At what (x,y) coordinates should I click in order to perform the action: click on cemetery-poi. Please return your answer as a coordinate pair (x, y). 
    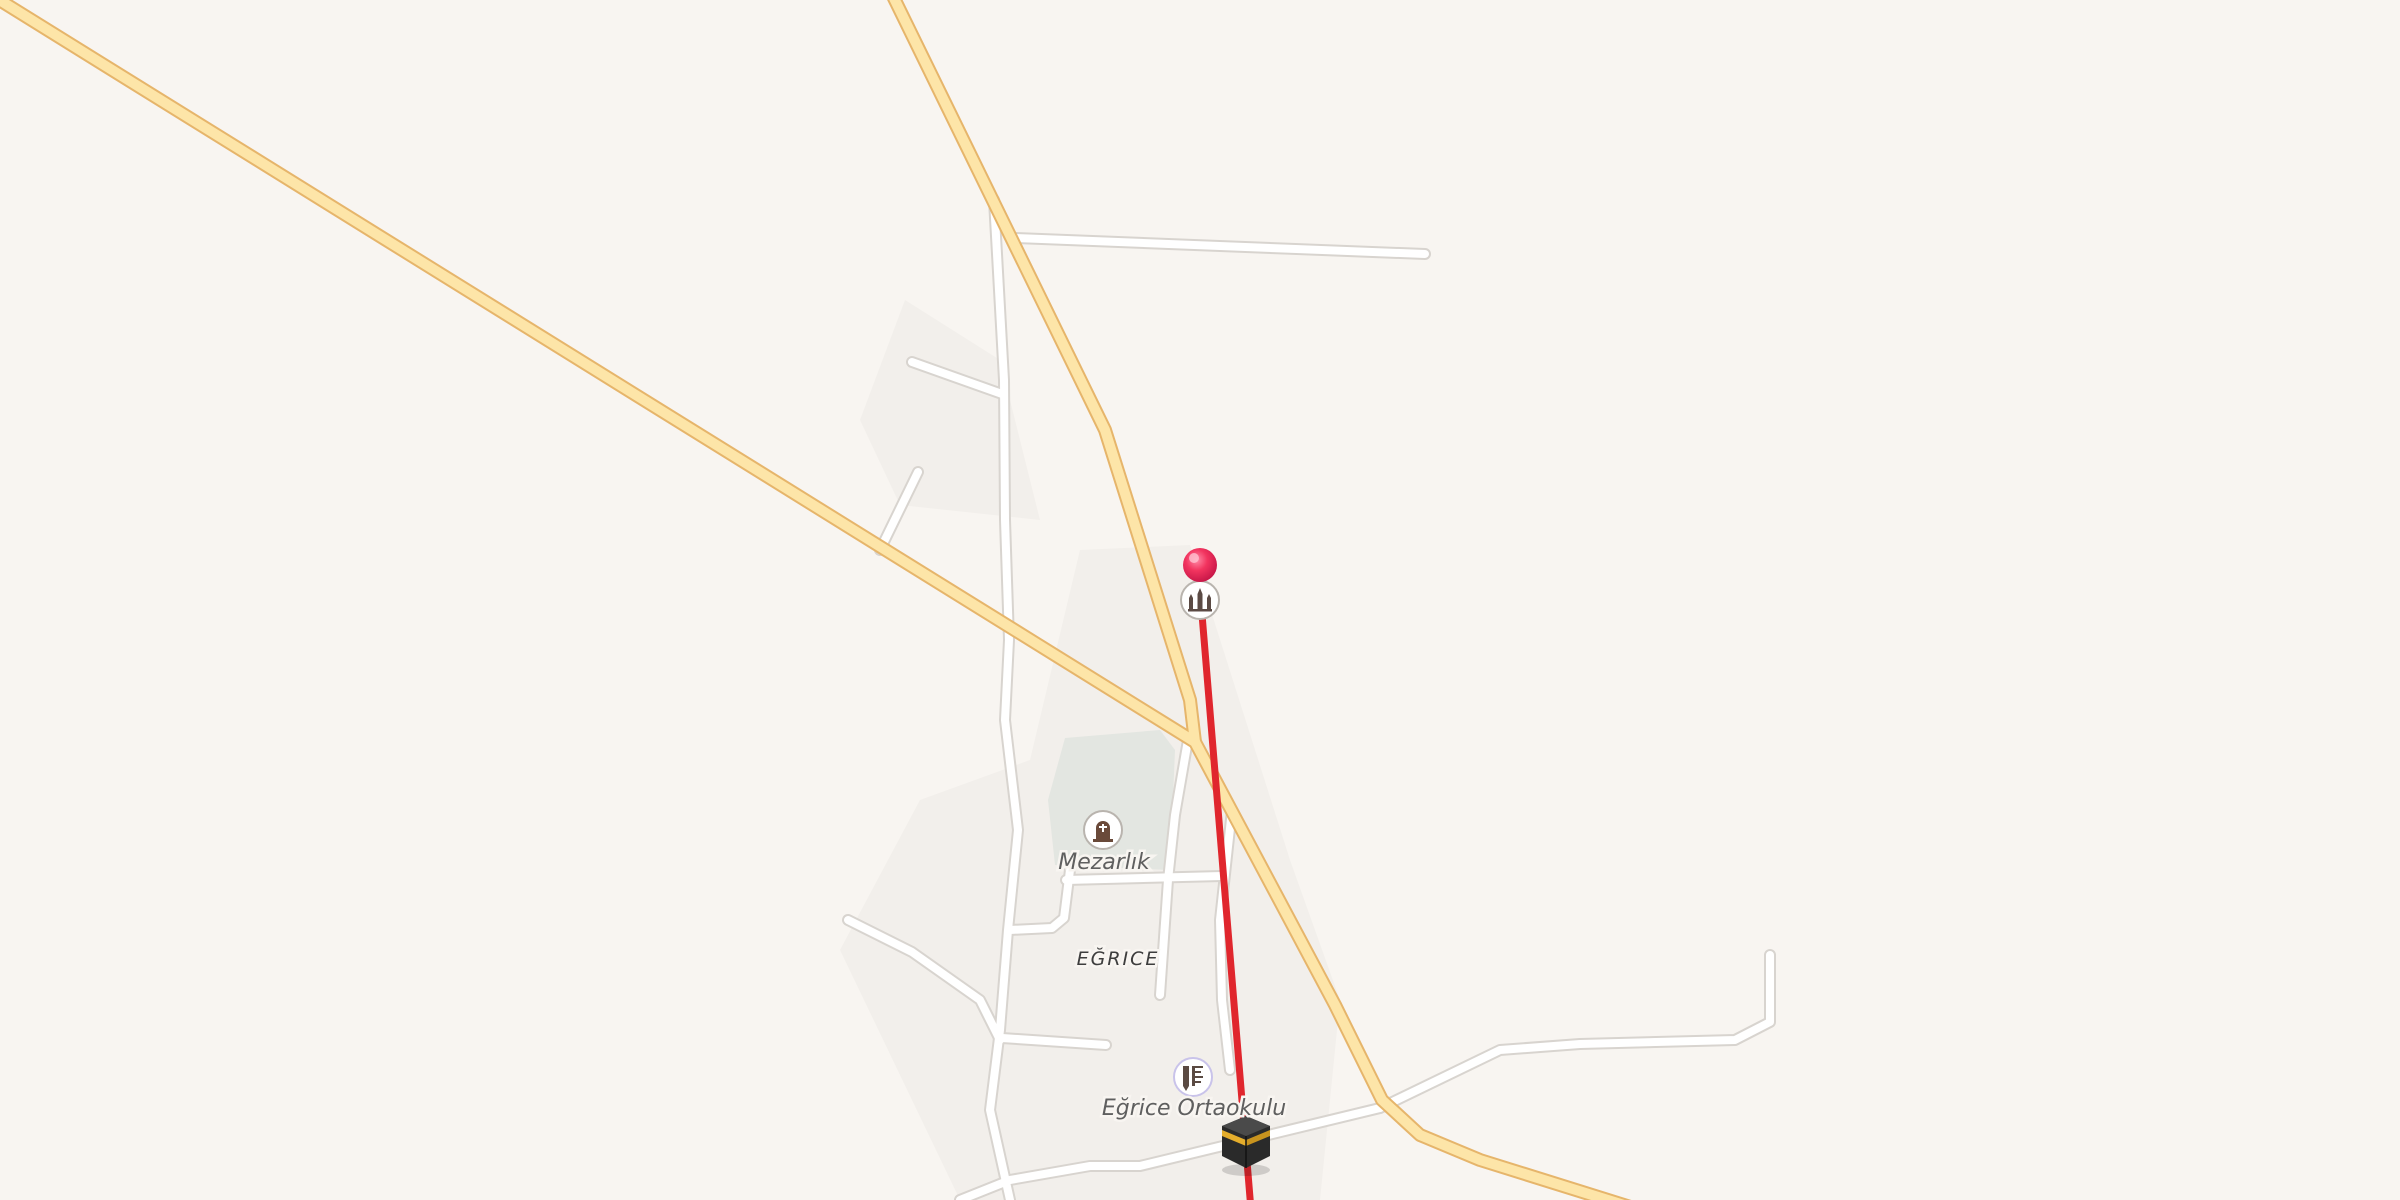
    Looking at the image, I should click on (1103, 830).